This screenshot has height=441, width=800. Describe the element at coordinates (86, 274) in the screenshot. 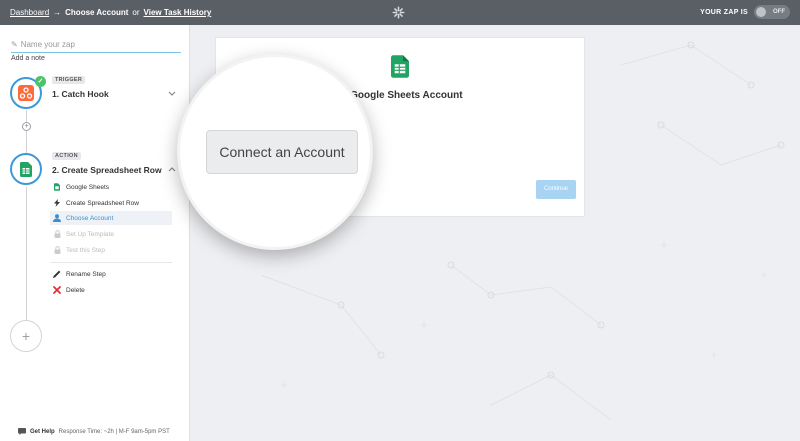

I see `sidebar-item-label: Rename Step` at that location.